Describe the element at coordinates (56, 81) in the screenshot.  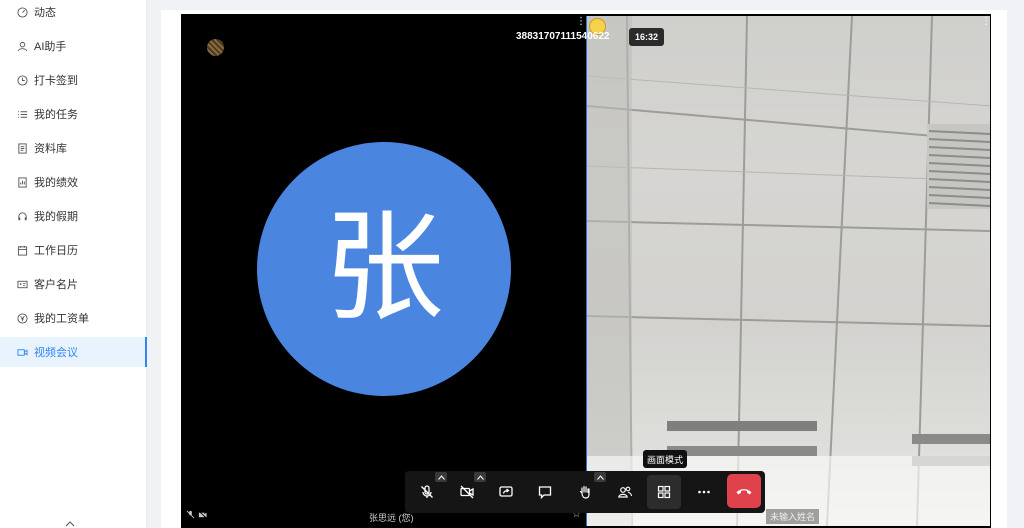
I see `sidebar-item-label: 打卡签到` at that location.